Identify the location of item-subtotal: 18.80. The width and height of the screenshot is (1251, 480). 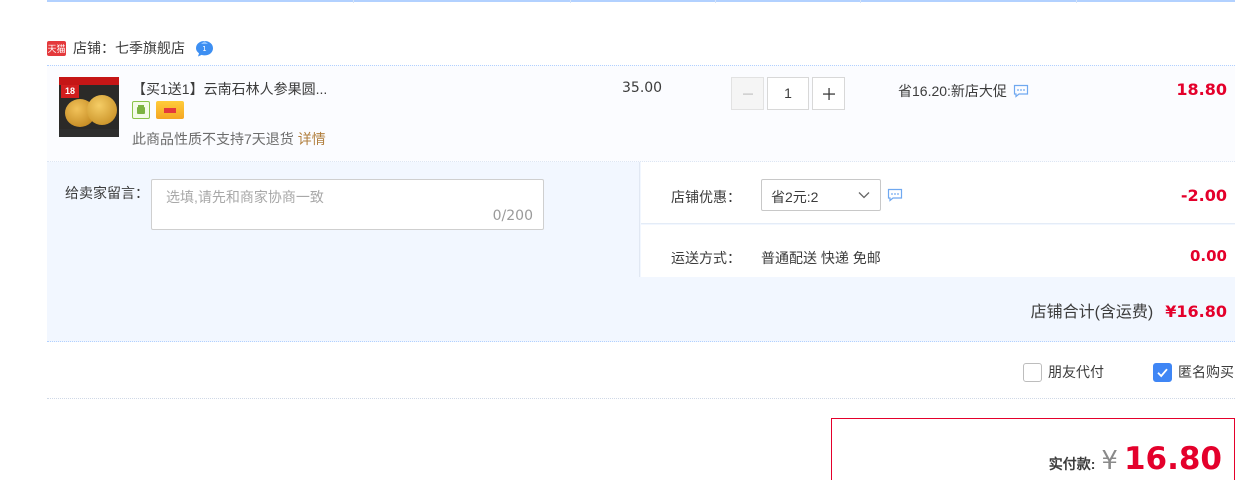
(1201, 89).